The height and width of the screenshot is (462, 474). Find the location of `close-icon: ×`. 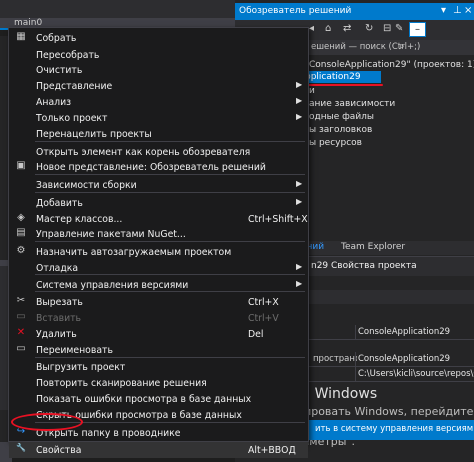

close-icon: × is located at coordinates (468, 10).